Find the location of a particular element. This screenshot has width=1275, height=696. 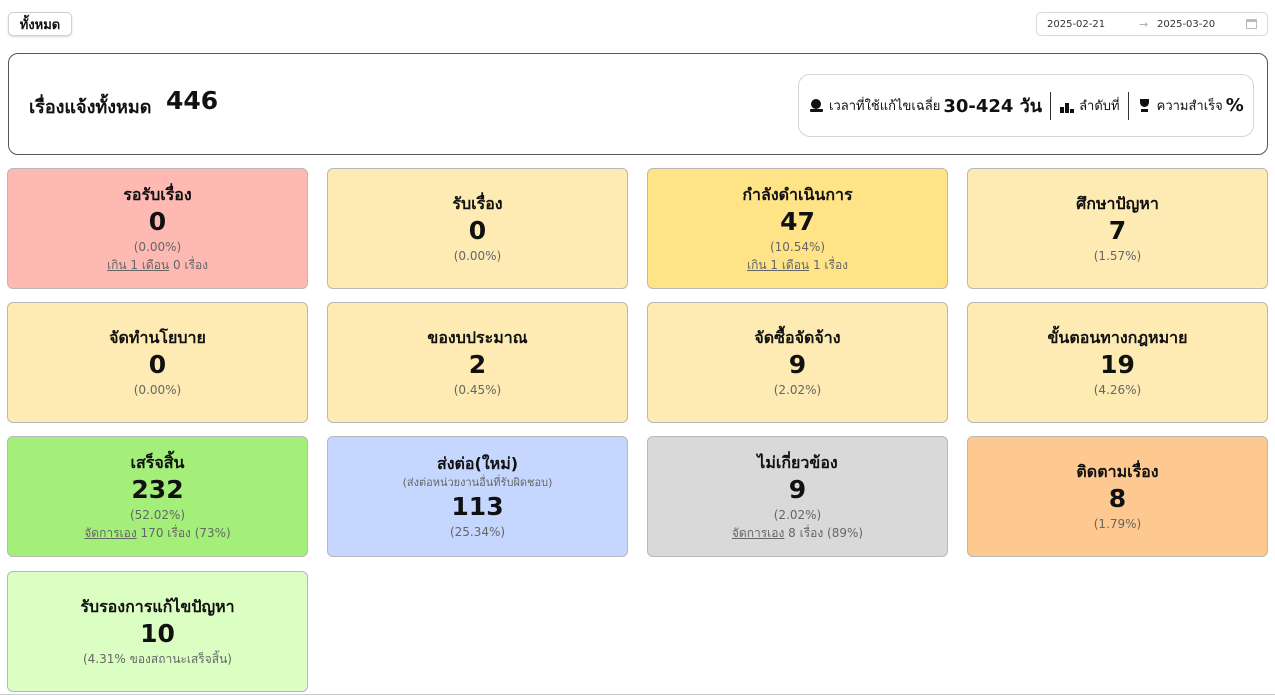

success-label: ความสำเร็จ is located at coordinates (1189, 106).